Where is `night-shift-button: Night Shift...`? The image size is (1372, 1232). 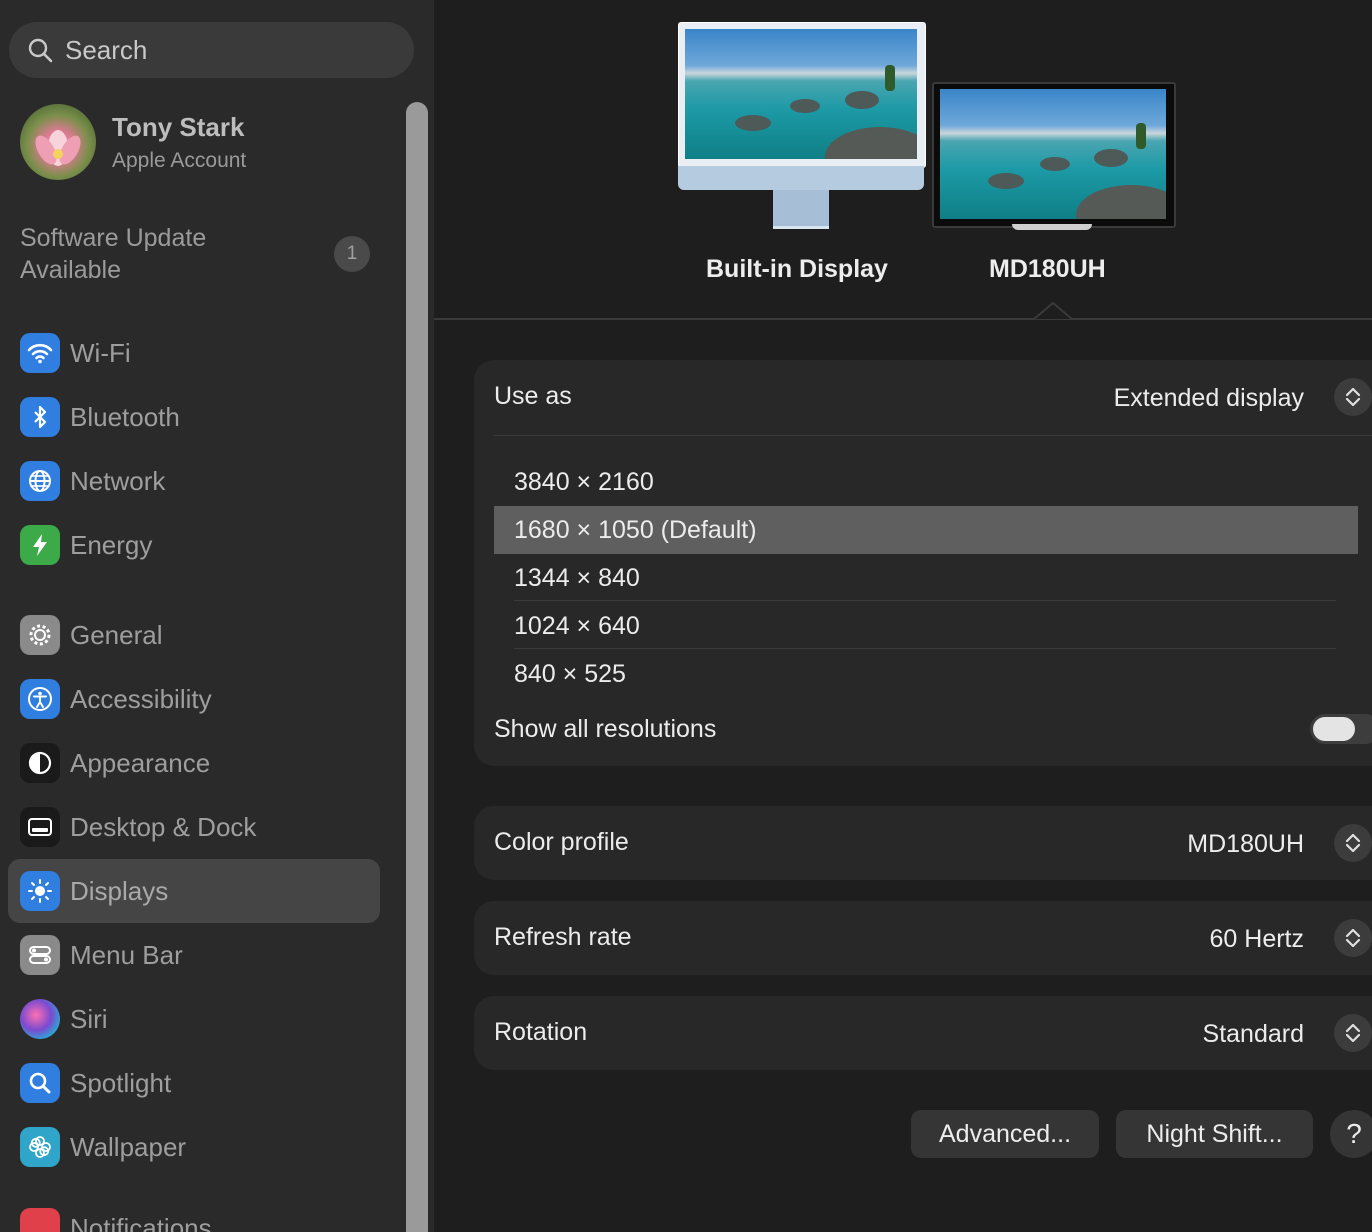
night-shift-button: Night Shift... is located at coordinates (1214, 1134).